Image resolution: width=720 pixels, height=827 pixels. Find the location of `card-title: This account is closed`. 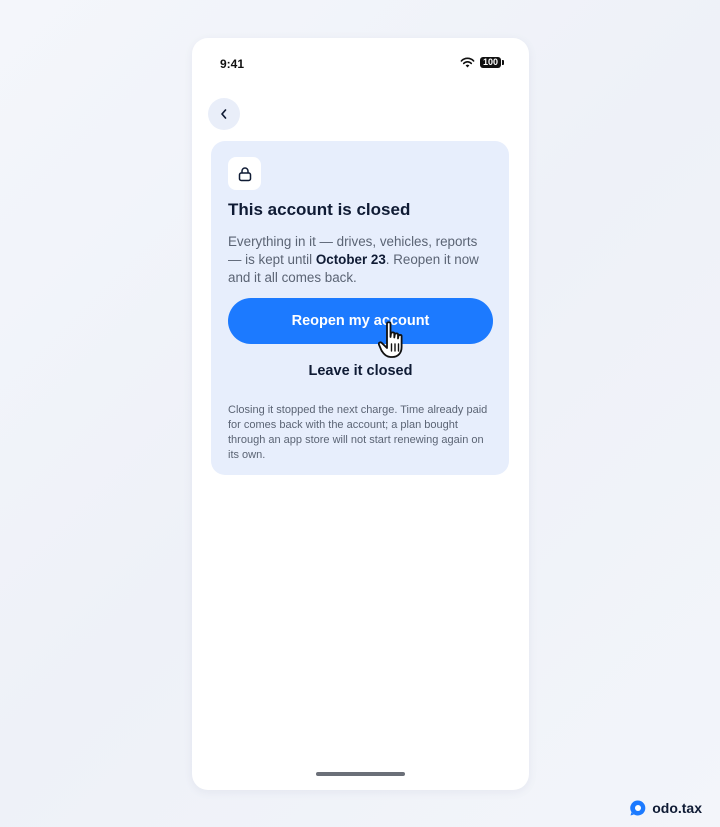

card-title: This account is closed is located at coordinates (319, 209).